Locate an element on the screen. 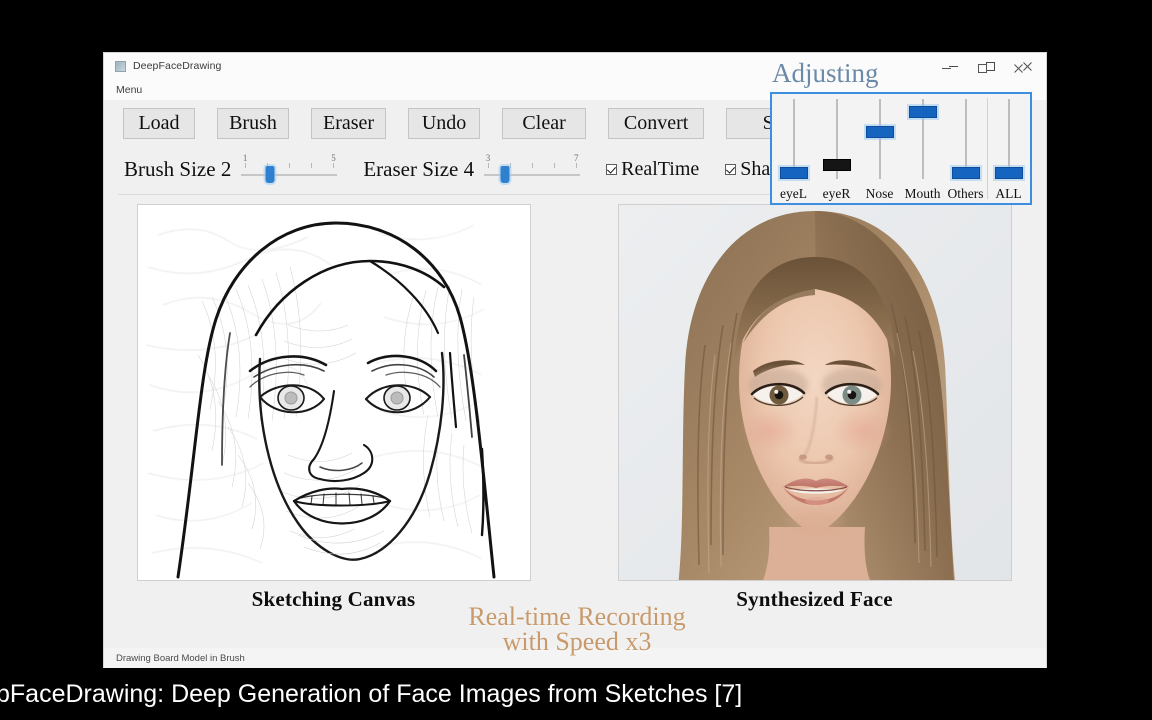 The image size is (1152, 720). eraser-size-group: Eraser Size 4 3 7 is located at coordinates (472, 169).